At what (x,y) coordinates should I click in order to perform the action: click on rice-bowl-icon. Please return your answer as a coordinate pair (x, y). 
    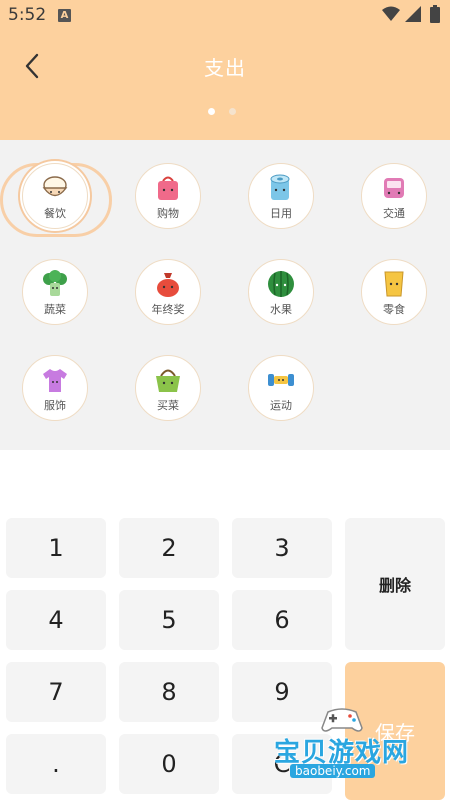
    Looking at the image, I should click on (55, 186).